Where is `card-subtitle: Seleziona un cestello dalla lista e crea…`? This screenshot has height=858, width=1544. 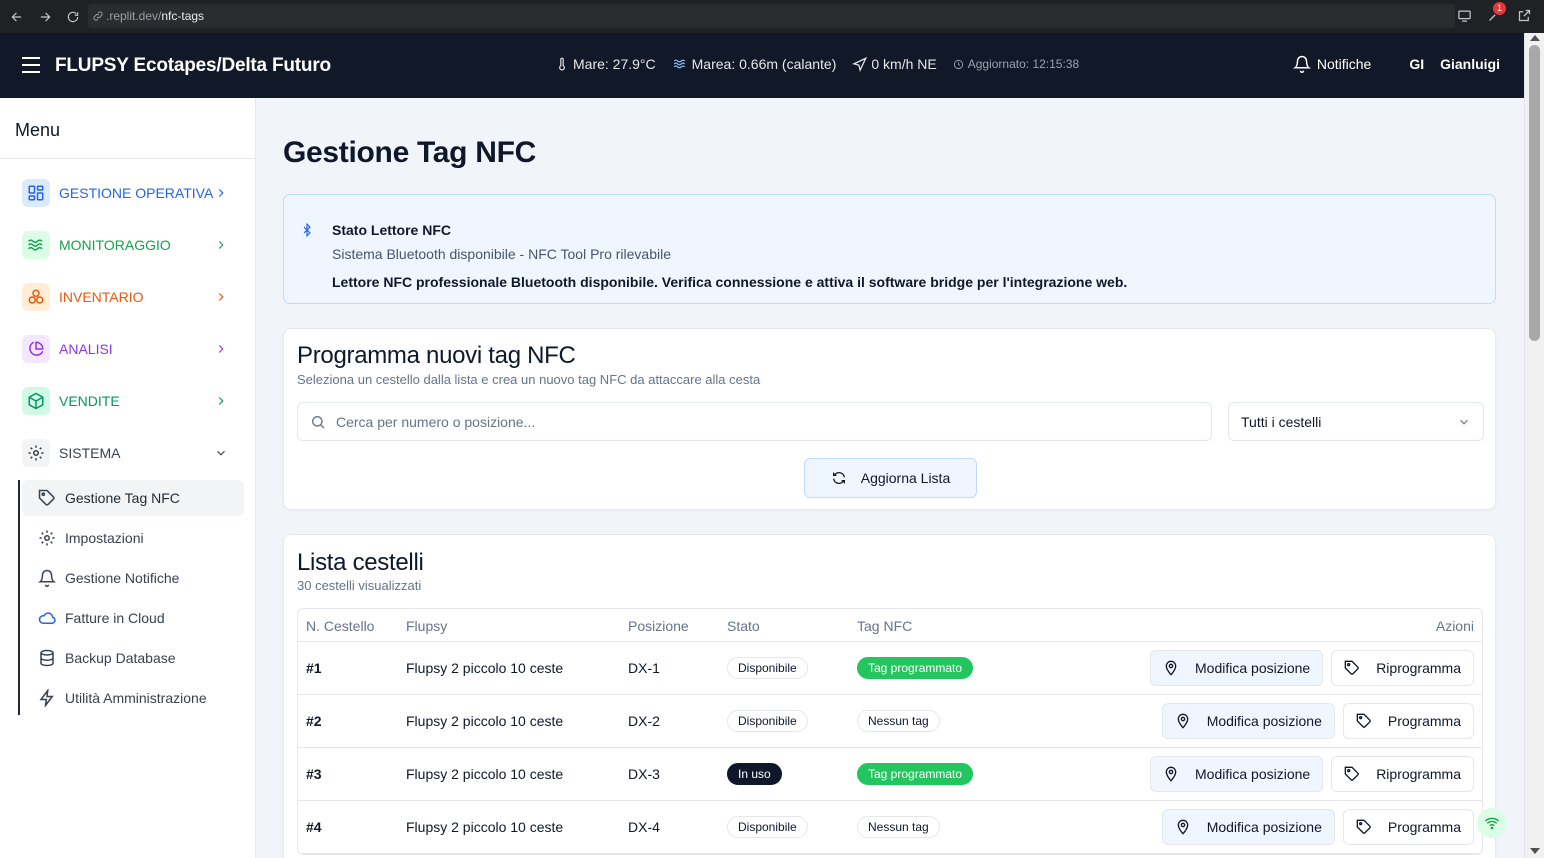
card-subtitle: Seleziona un cestello dalla lista e crea… is located at coordinates (529, 379).